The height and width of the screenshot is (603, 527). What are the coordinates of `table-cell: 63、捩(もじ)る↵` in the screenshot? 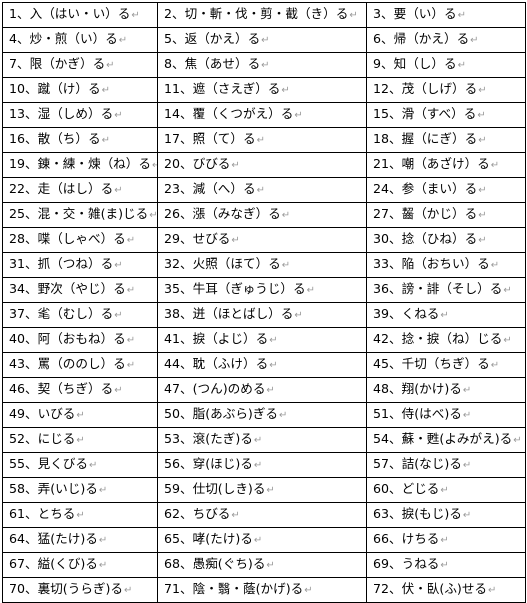 It's located at (446, 515).